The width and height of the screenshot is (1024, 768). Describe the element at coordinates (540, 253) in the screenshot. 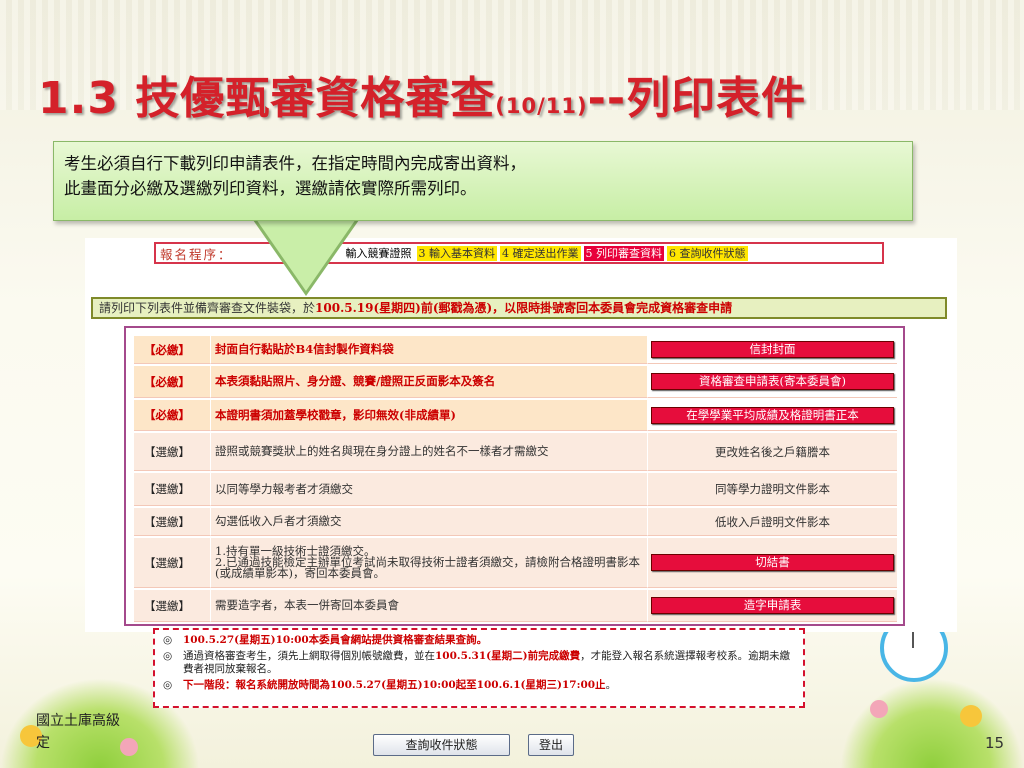

I see `step-confirm-submit: 4 確定送出作業` at that location.